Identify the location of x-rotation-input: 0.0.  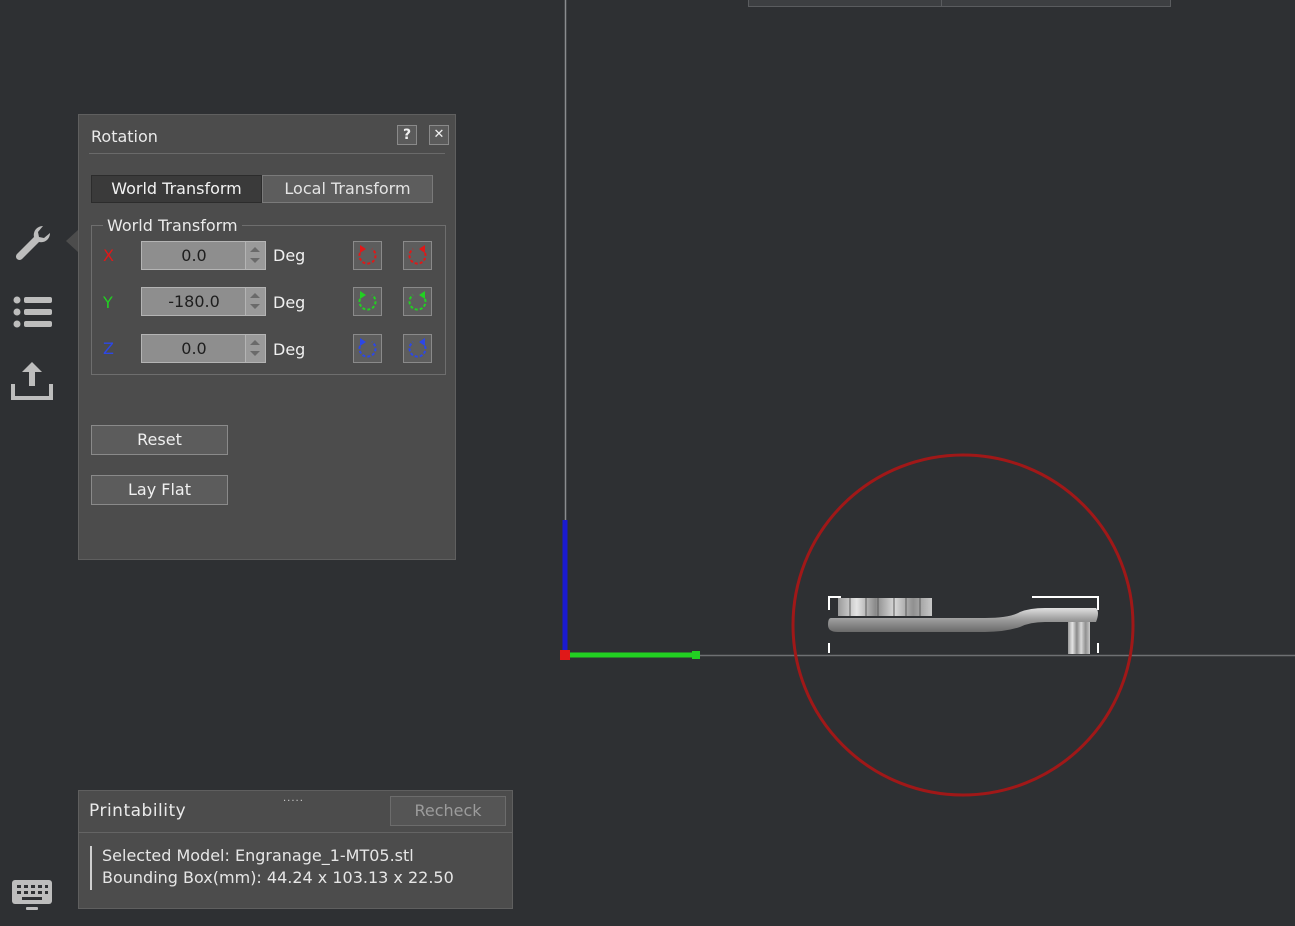
(203, 255).